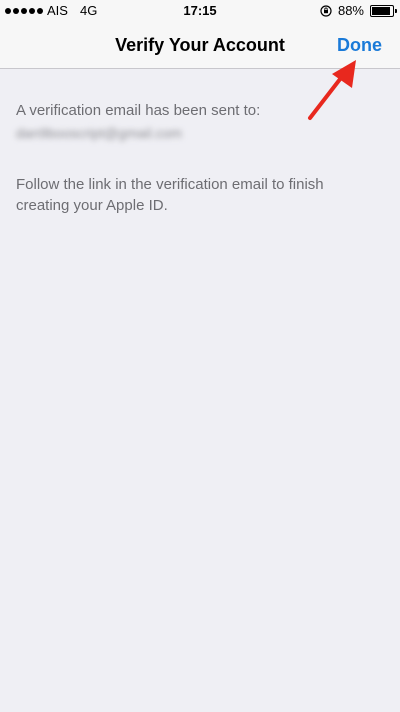  Describe the element at coordinates (350, 10) in the screenshot. I see `battery-percent: 88%` at that location.